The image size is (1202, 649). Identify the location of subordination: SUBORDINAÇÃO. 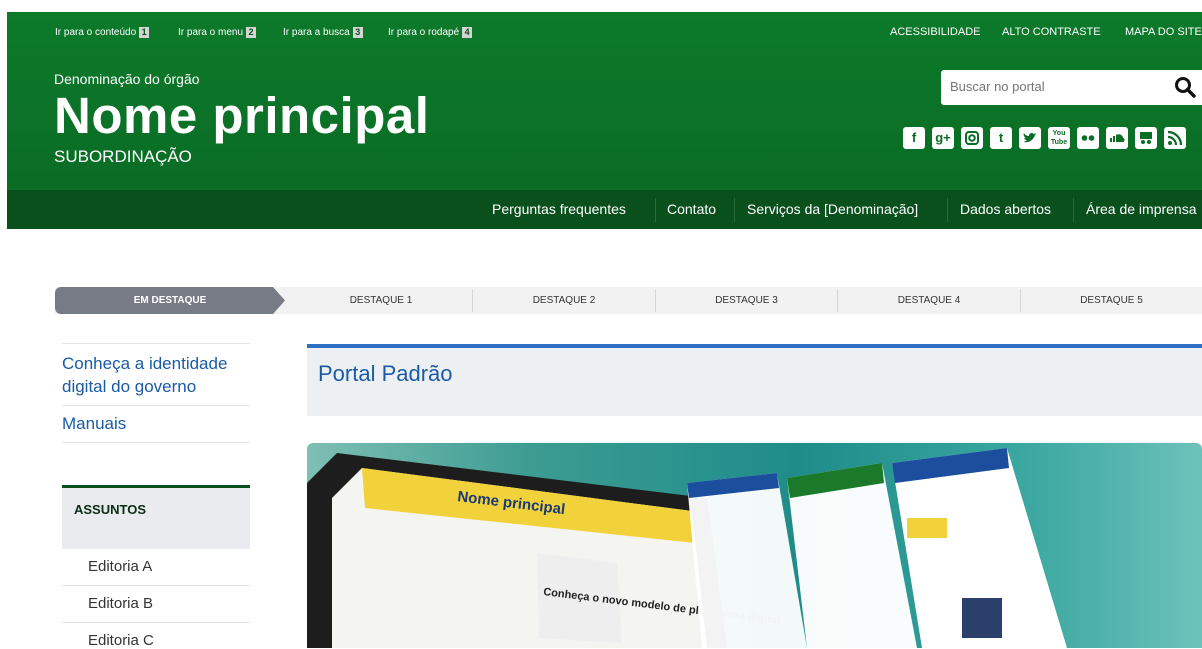
(123, 156).